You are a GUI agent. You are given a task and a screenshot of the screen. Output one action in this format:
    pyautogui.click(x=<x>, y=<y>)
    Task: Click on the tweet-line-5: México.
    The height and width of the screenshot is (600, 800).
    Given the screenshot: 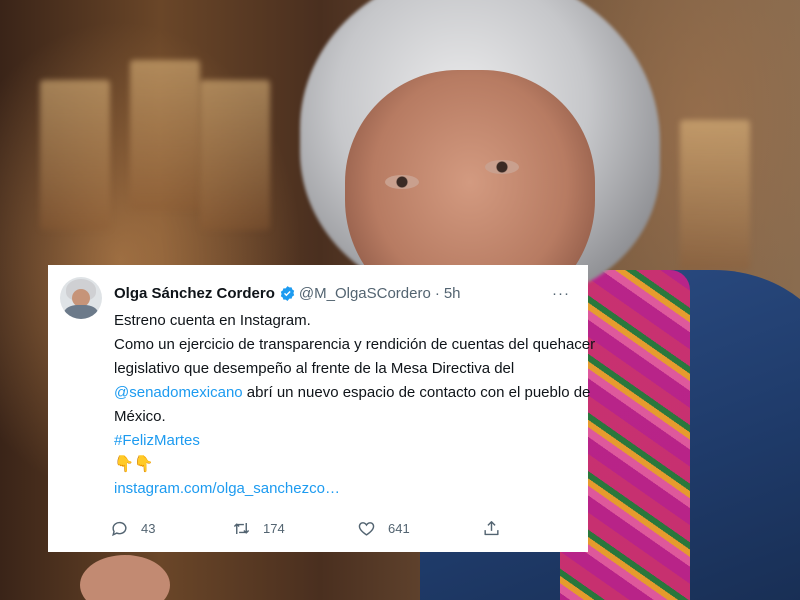 What is the action you would take?
    pyautogui.click(x=140, y=416)
    